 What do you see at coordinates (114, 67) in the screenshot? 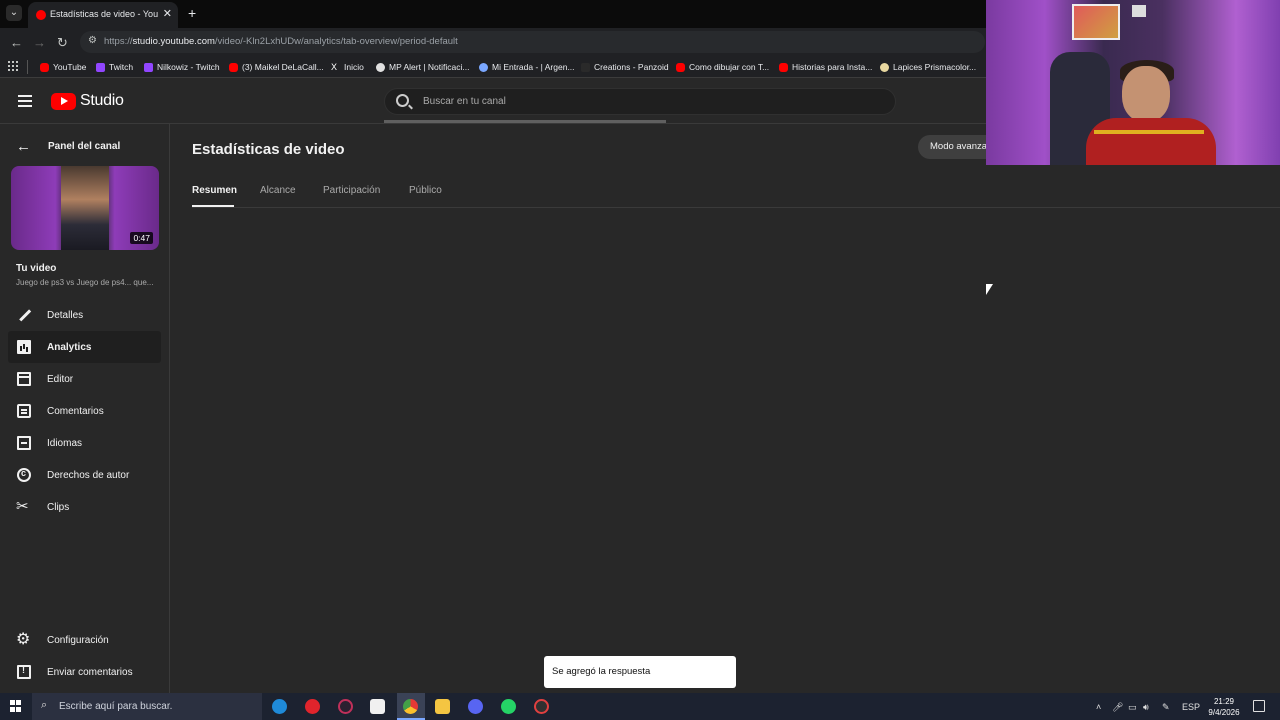
I see `bookmark-twitch: Twitch` at bounding box center [114, 67].